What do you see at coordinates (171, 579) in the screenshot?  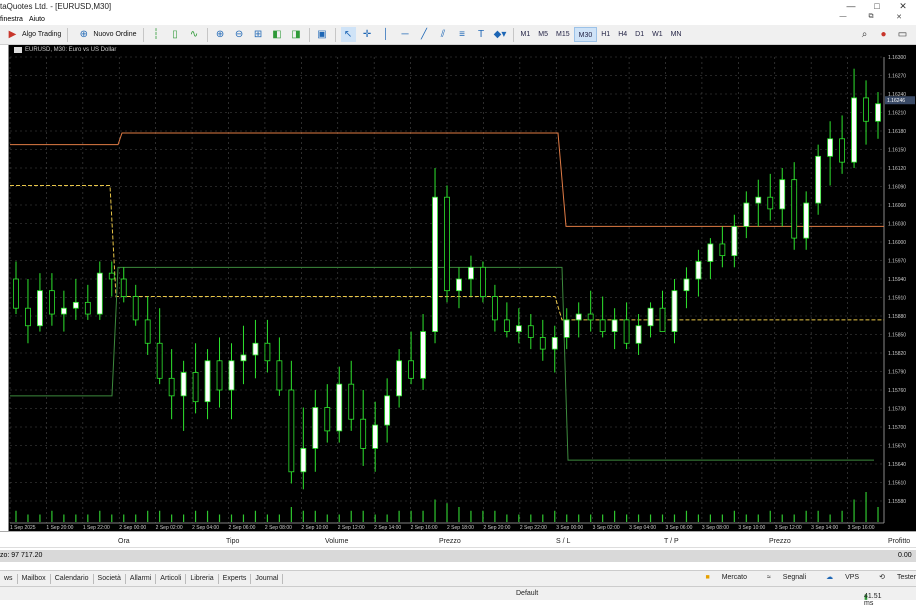 I see `tab-articoli: Articoli` at bounding box center [171, 579].